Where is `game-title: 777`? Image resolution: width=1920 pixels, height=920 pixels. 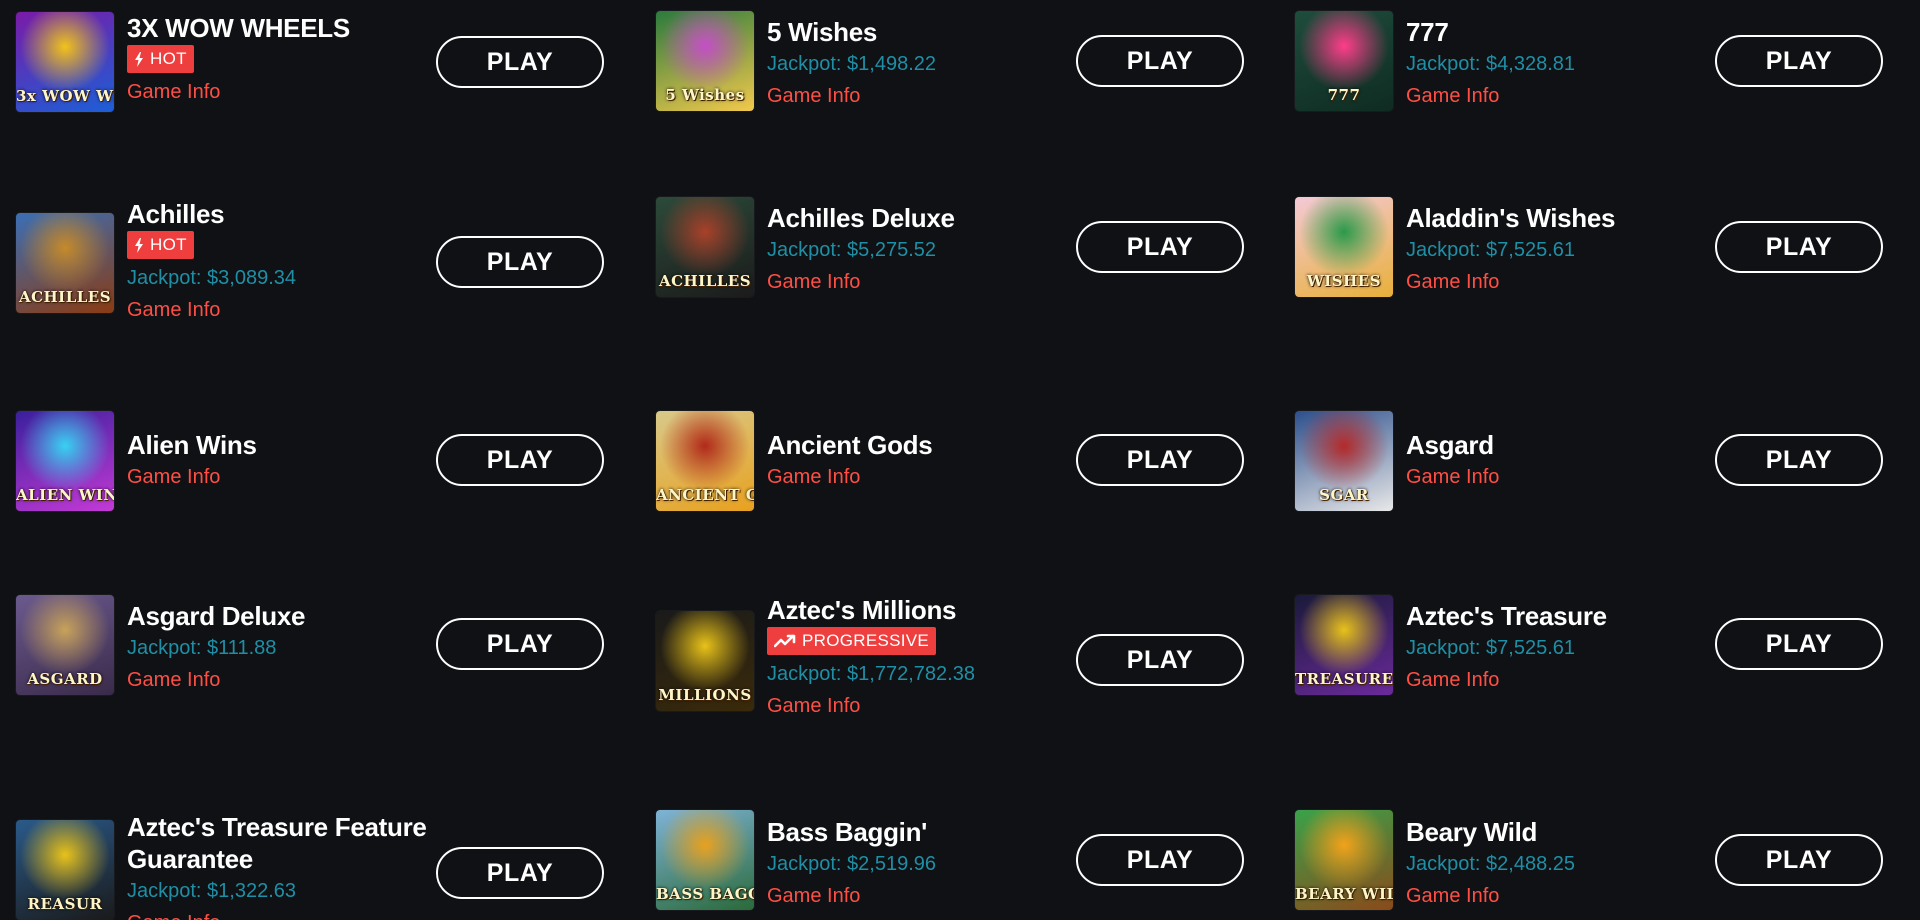
game-title: 777 is located at coordinates (1427, 32).